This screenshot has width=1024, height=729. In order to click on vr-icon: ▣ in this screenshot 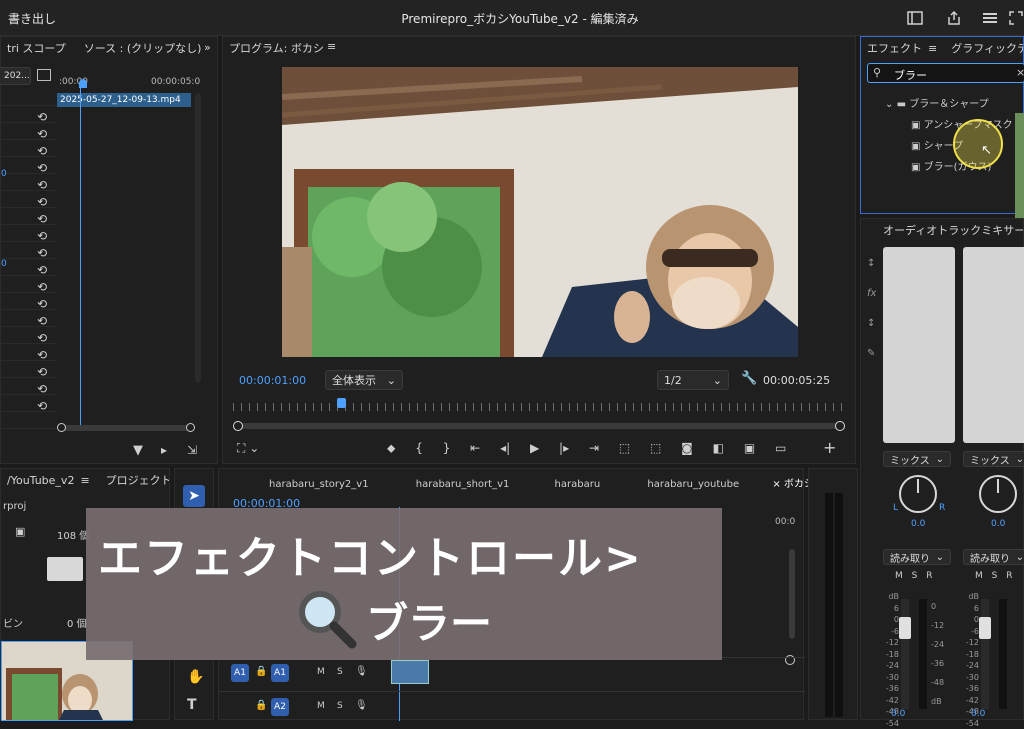, I will do `click(749, 448)`.